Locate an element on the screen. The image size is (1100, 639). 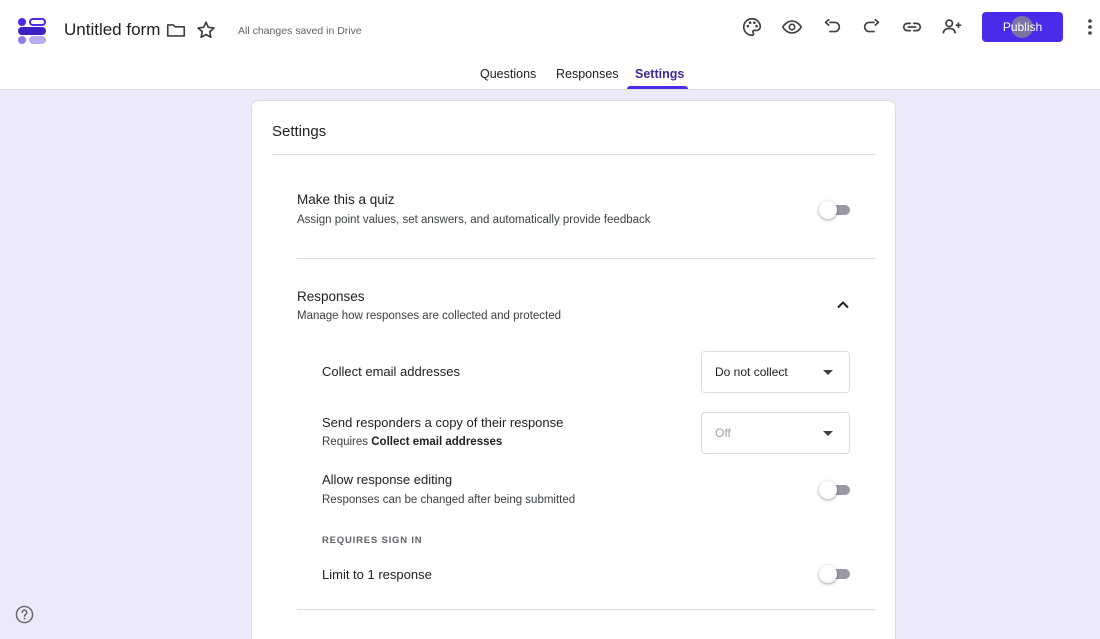
folder-icon is located at coordinates (176, 30).